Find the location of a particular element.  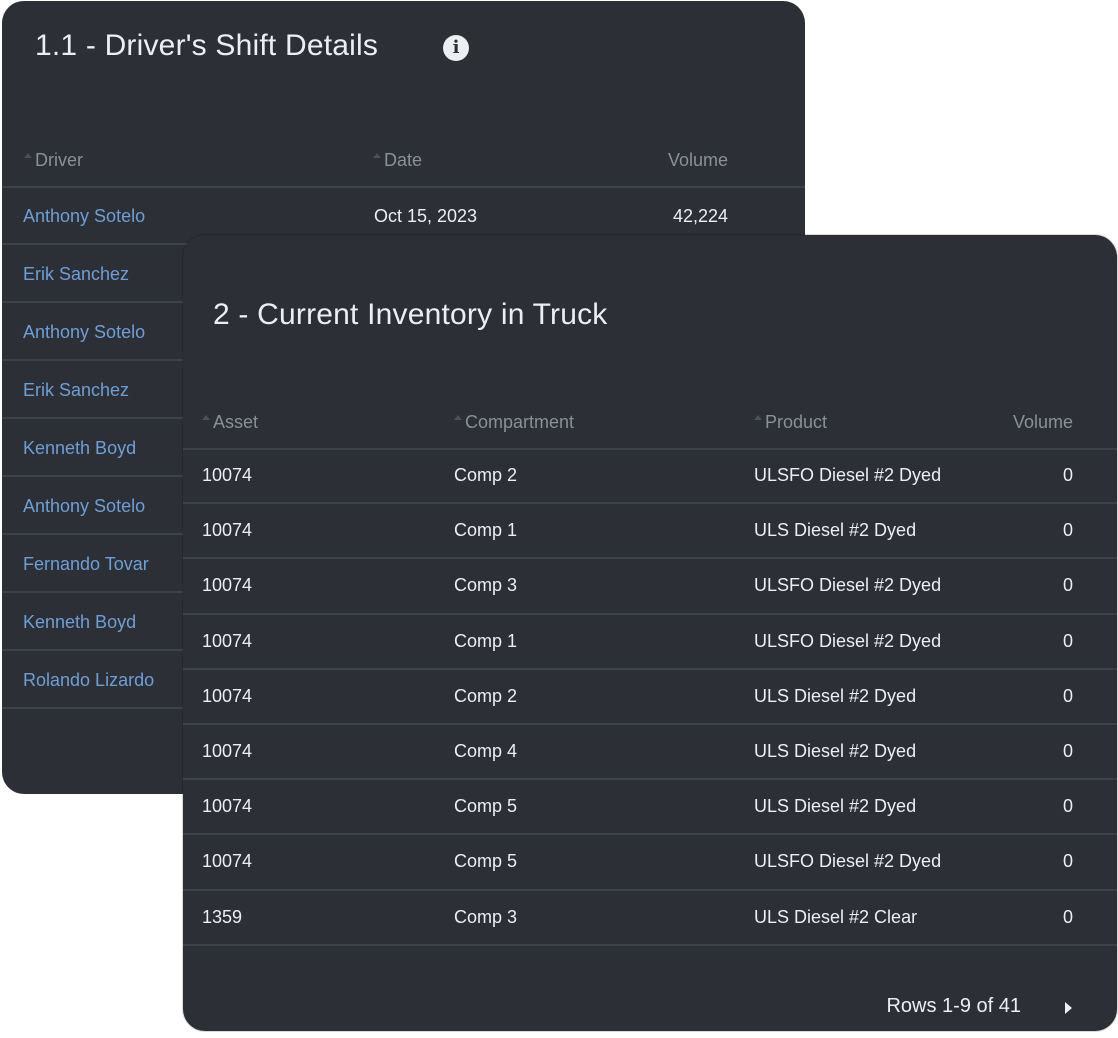

driver-link: Rolando Lizardo is located at coordinates (88, 680).